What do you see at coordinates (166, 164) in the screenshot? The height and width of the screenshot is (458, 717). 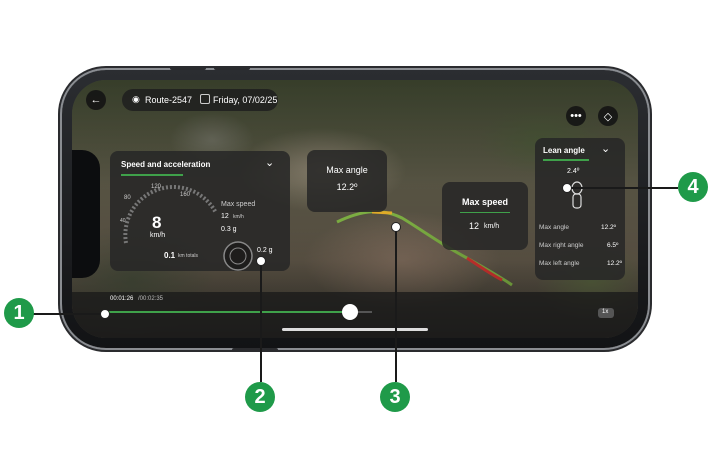 I see `panel-title: Speed and acceleration` at bounding box center [166, 164].